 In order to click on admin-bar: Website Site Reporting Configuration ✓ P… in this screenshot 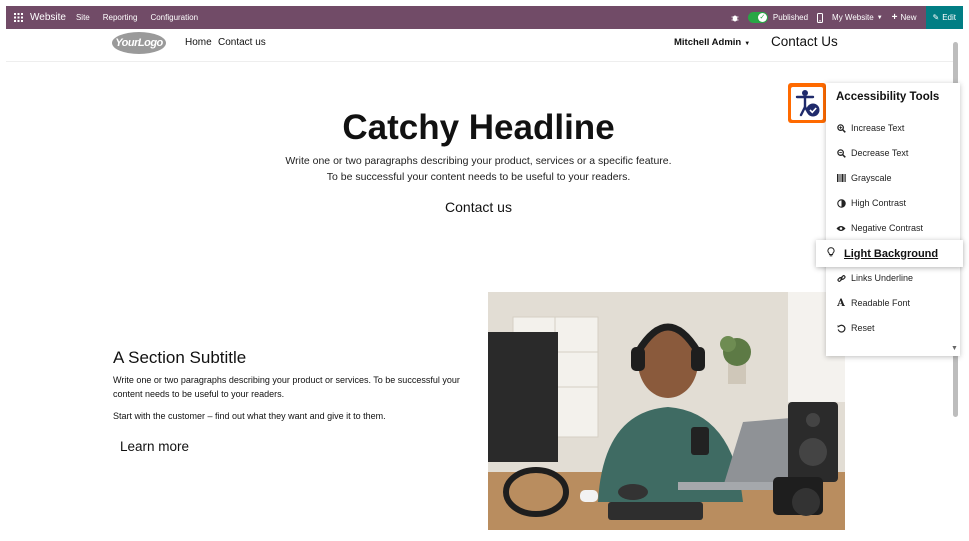, I will do `click(484, 17)`.